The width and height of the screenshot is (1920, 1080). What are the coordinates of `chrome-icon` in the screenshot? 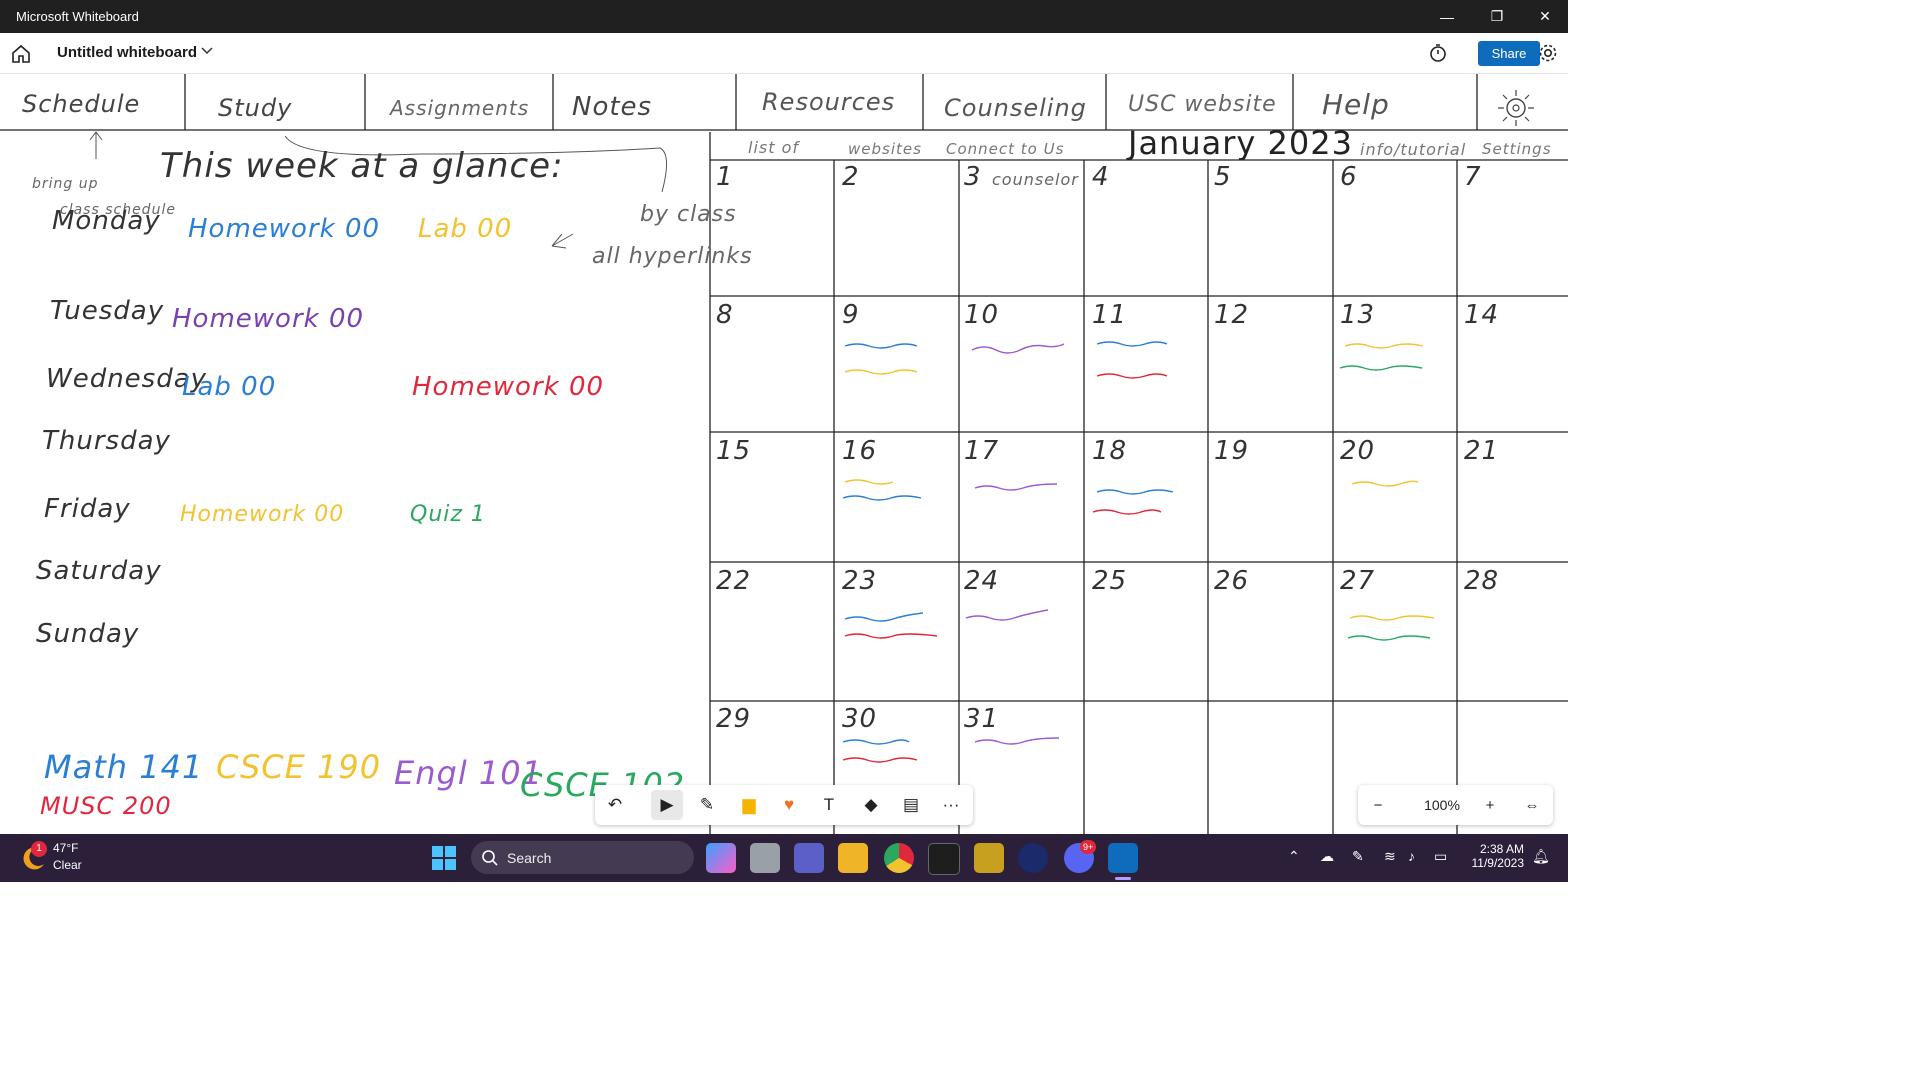 It's located at (899, 858).